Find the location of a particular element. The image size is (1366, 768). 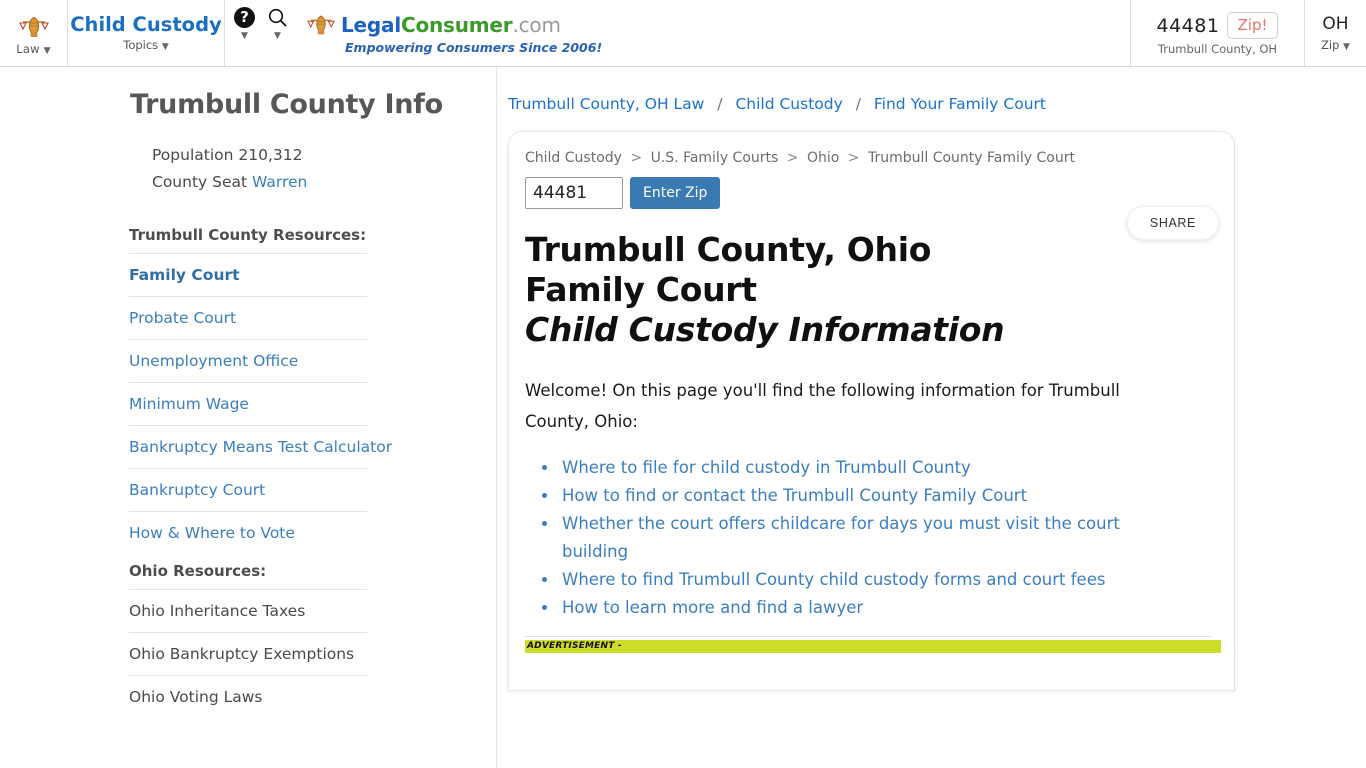

breadcrumb-item-county-law: Trumbull County, OH Law is located at coordinates (606, 104).